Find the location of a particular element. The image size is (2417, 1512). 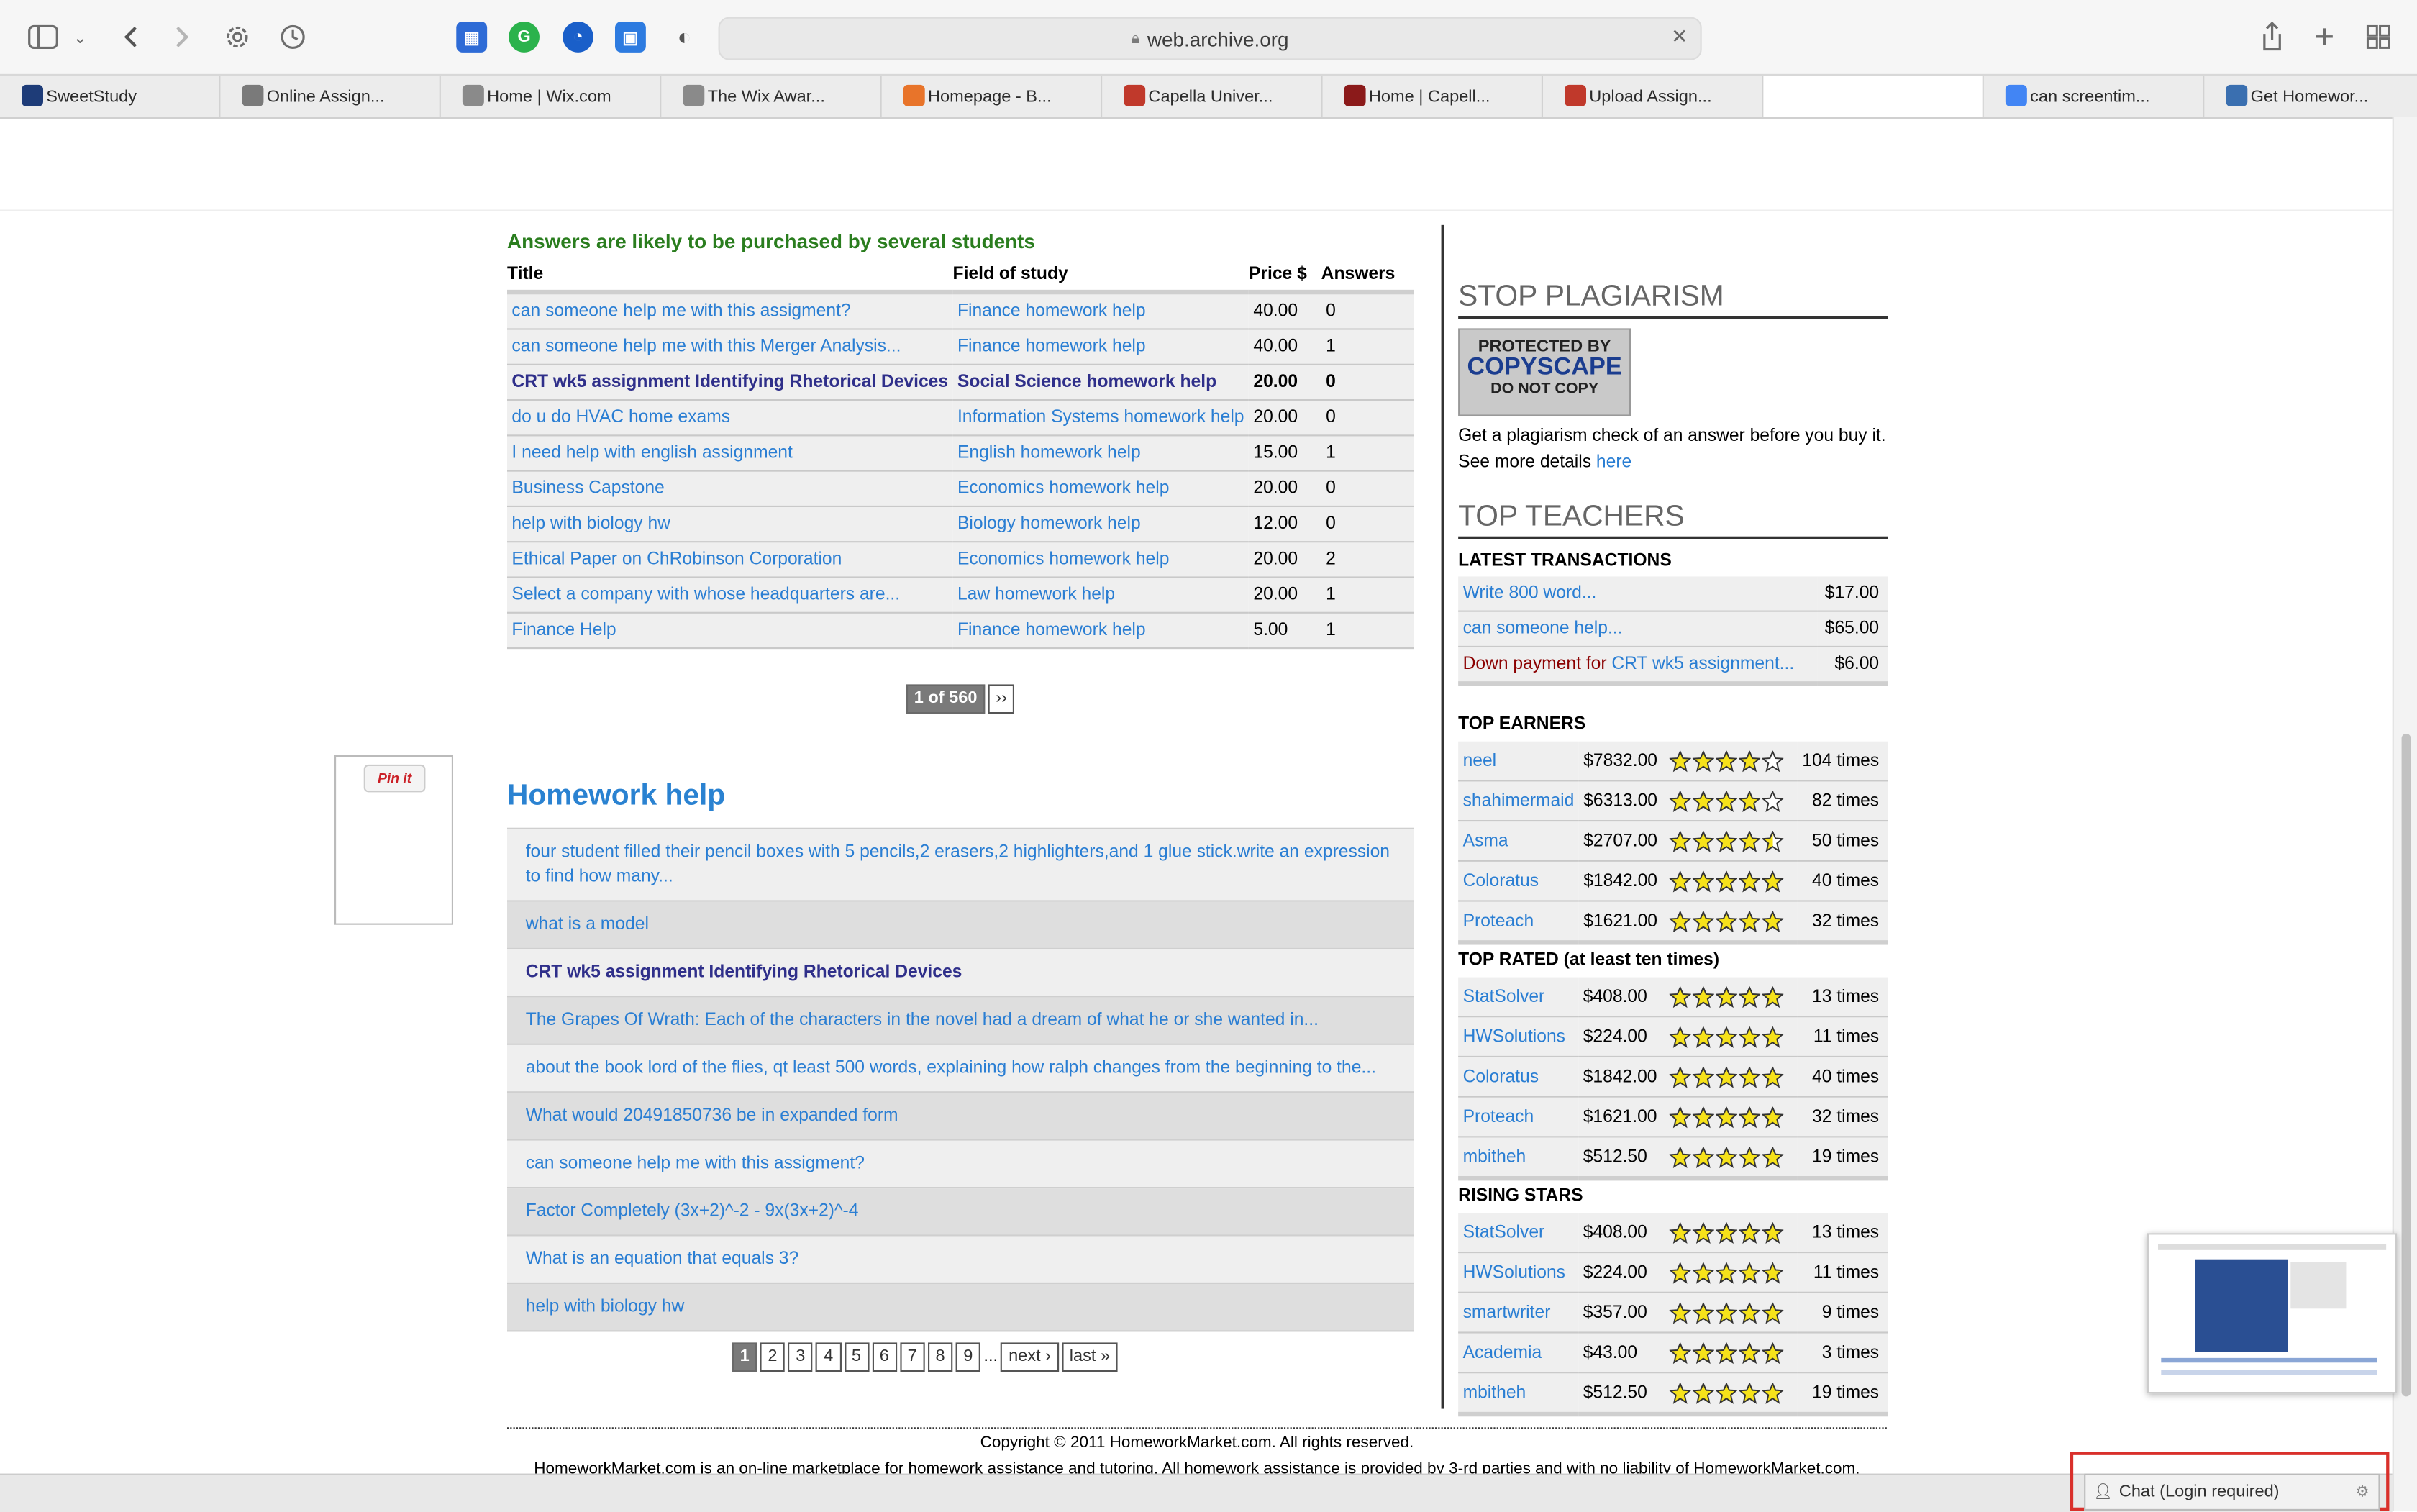

scrollbar-thumb is located at coordinates (2406, 1065).